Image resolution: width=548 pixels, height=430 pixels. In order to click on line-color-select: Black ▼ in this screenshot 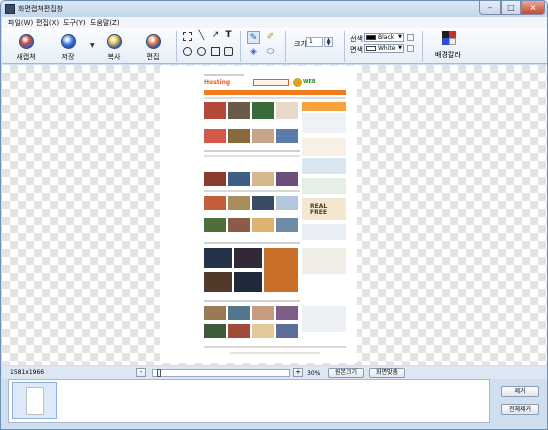, I will do `click(384, 37)`.